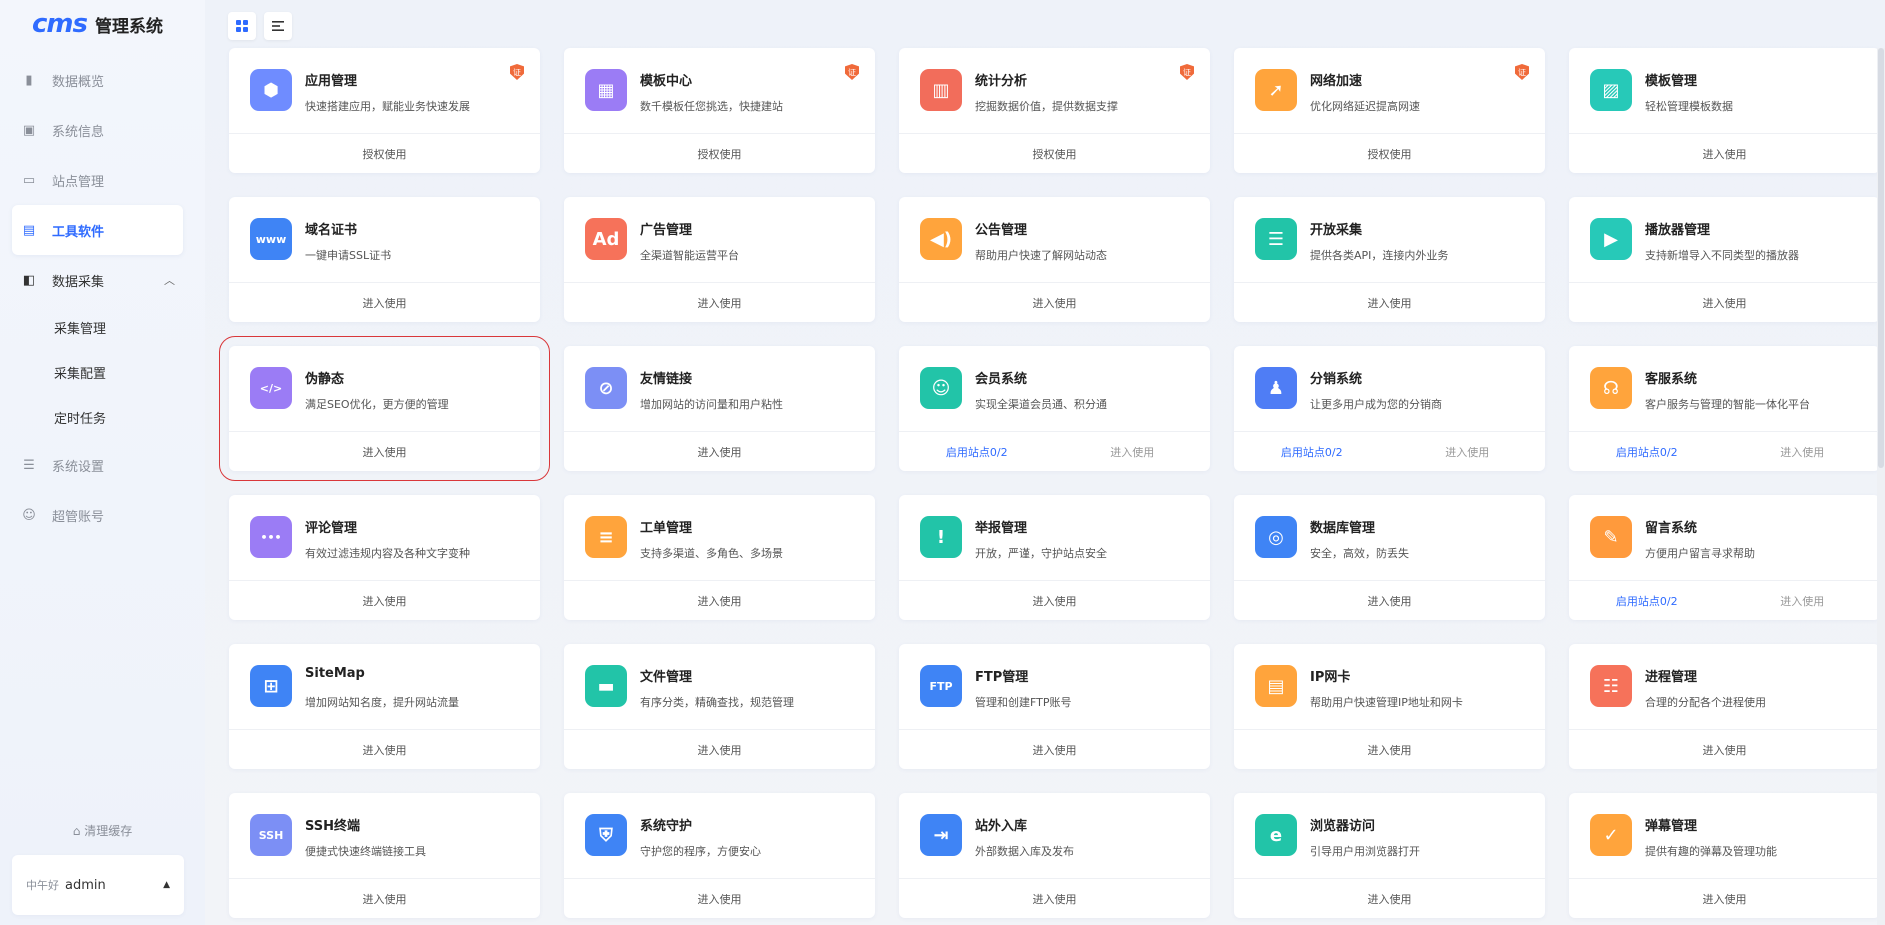  Describe the element at coordinates (1724, 855) in the screenshot. I see `tool-card: ✓ 弹幕管理 提供有趣的弹幕及管理功能 进入使用` at that location.